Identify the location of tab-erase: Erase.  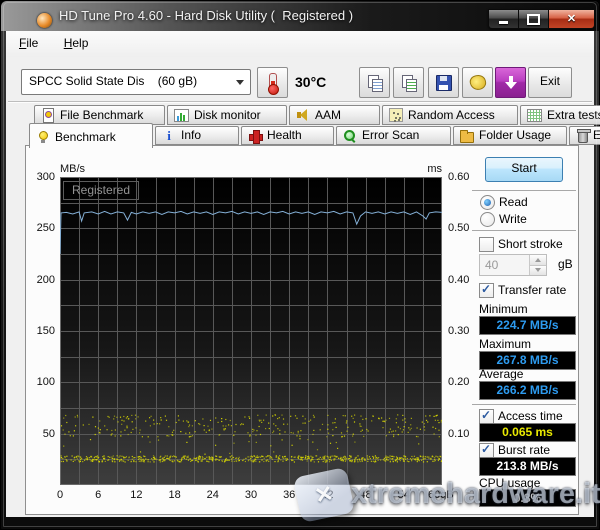
(584, 135).